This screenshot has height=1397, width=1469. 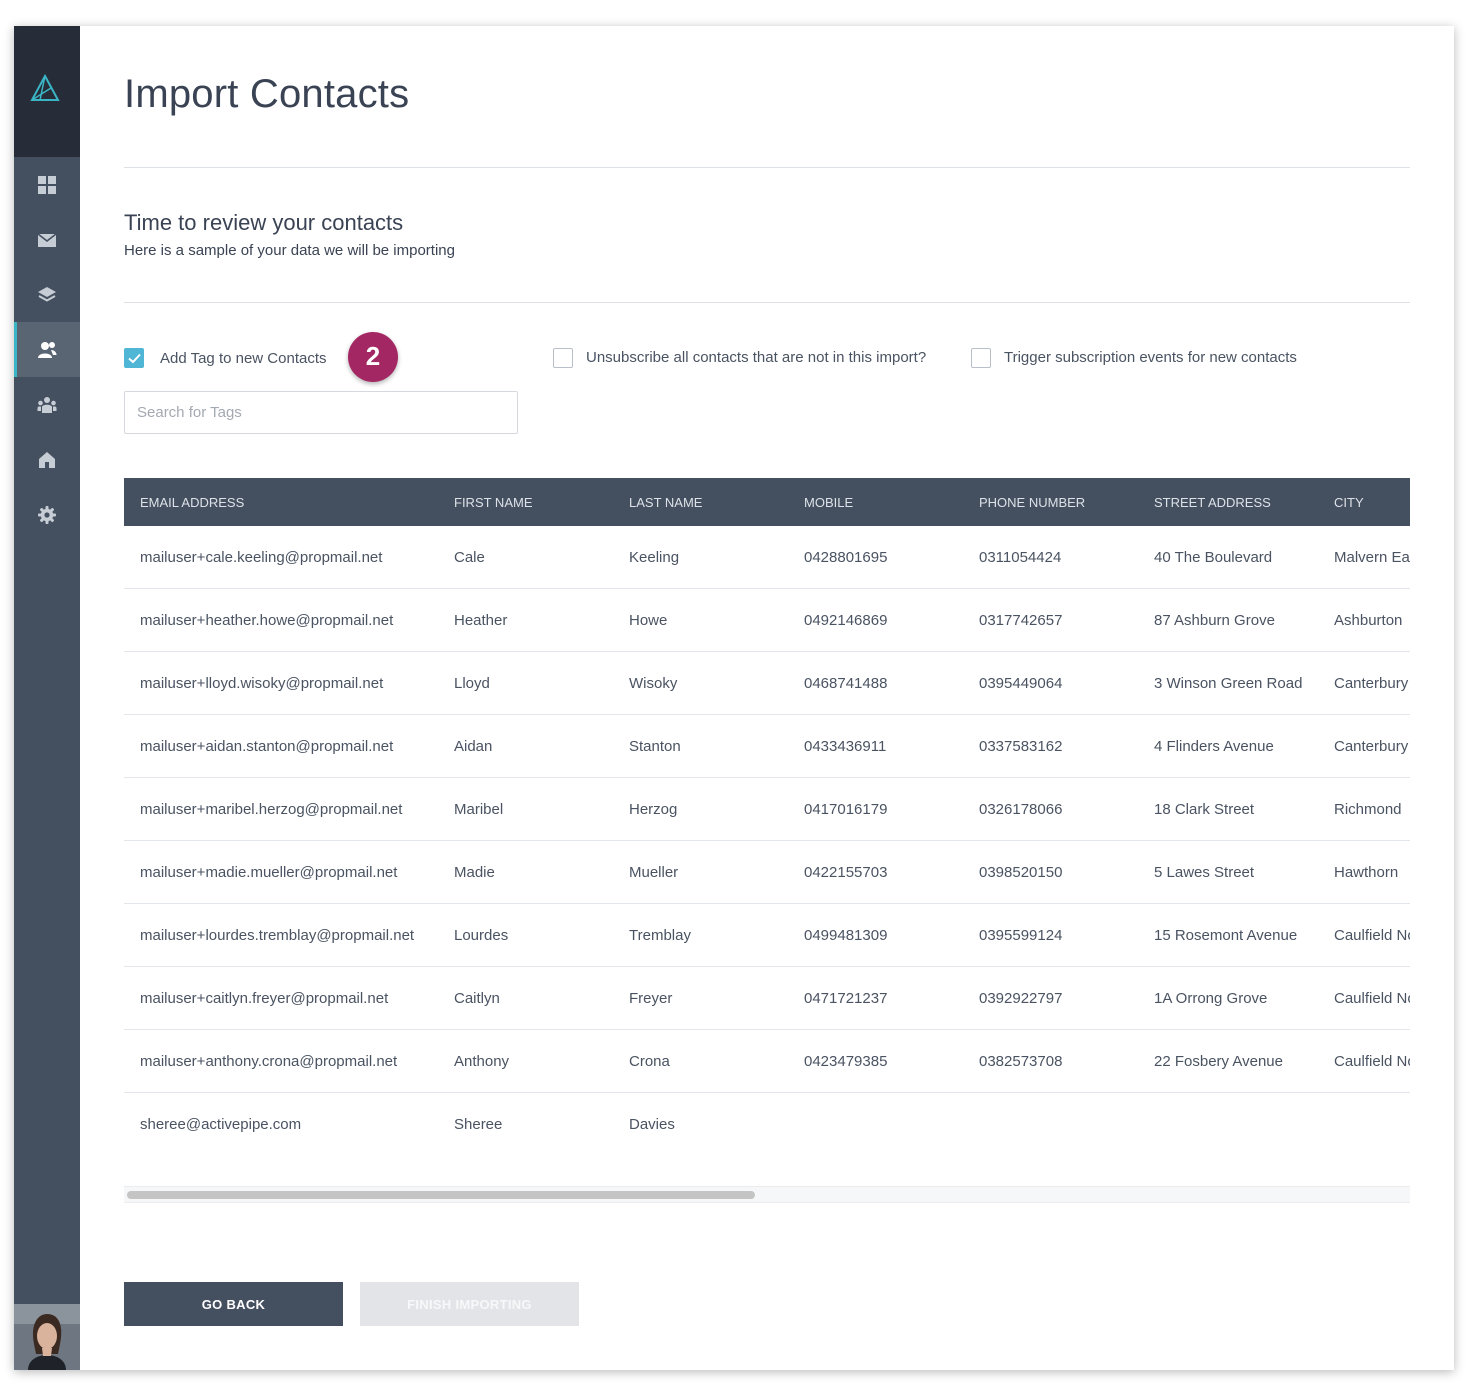 I want to click on cell-mobile: 0417016179, so click(x=875, y=809).